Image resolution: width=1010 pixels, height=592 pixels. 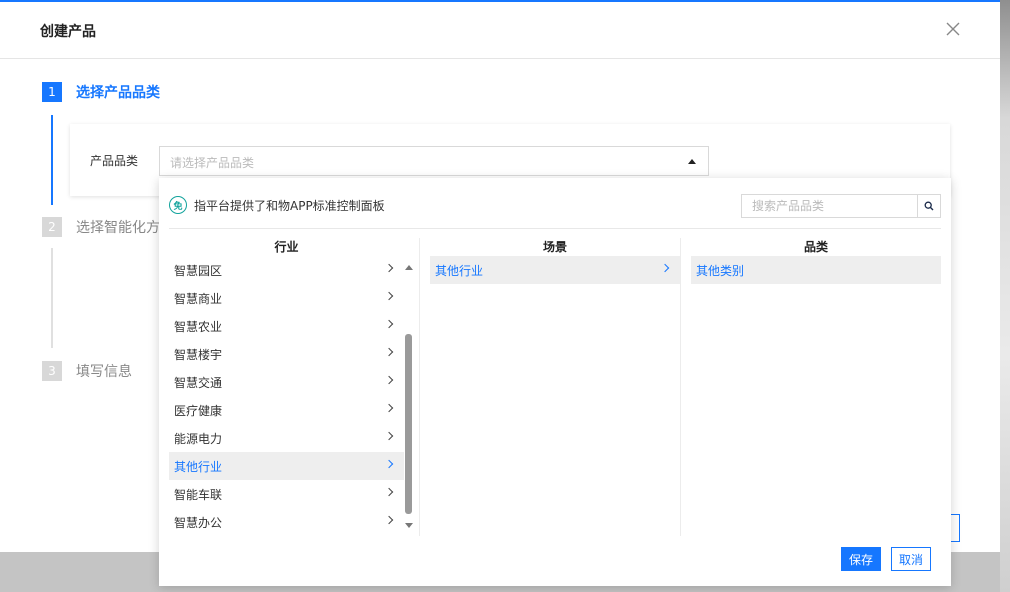 What do you see at coordinates (555, 396) in the screenshot?
I see `scene-list: 其他行业` at bounding box center [555, 396].